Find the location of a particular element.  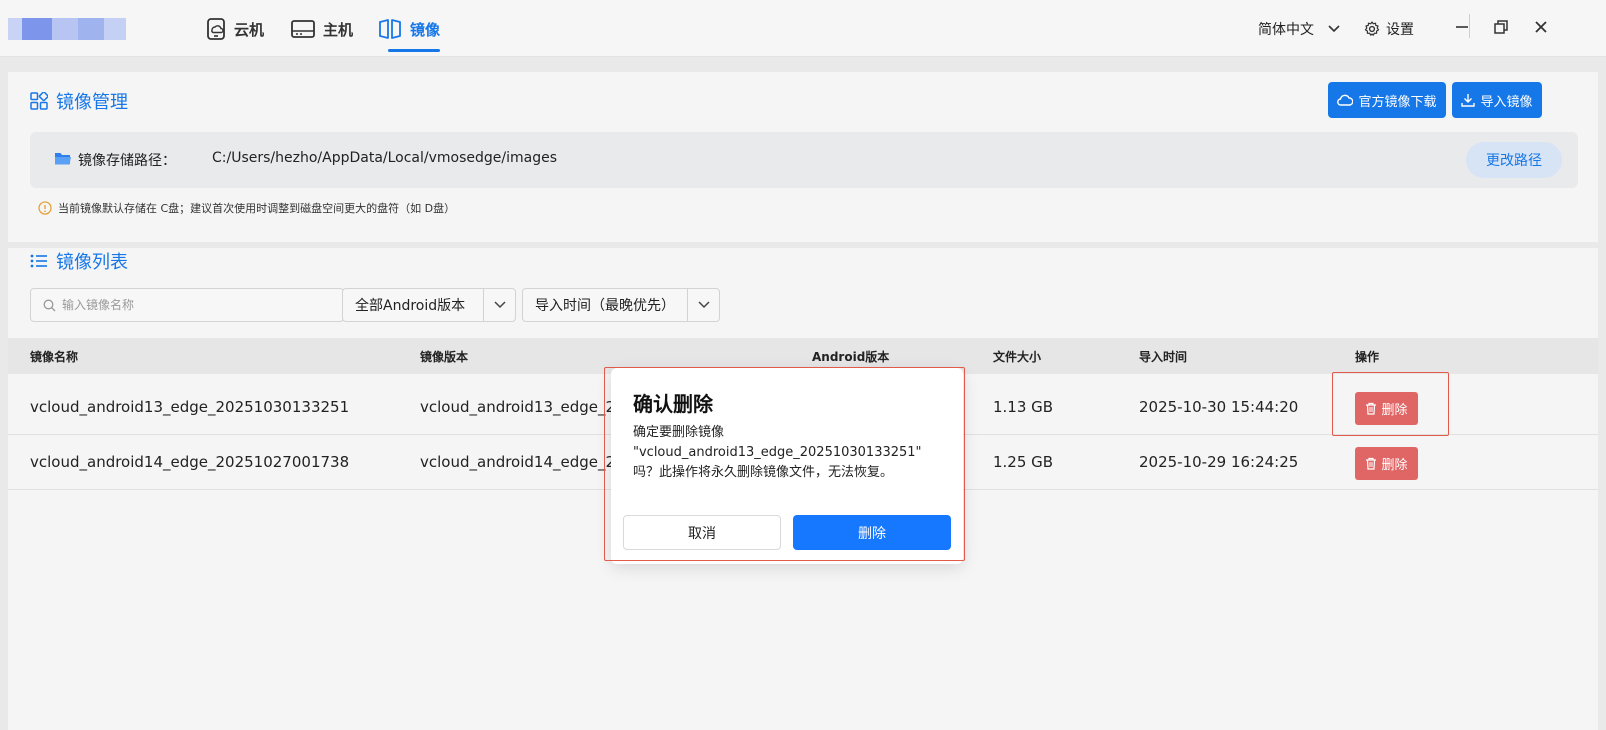

row-time: 2025-10-30 15:44:20 is located at coordinates (1219, 407).